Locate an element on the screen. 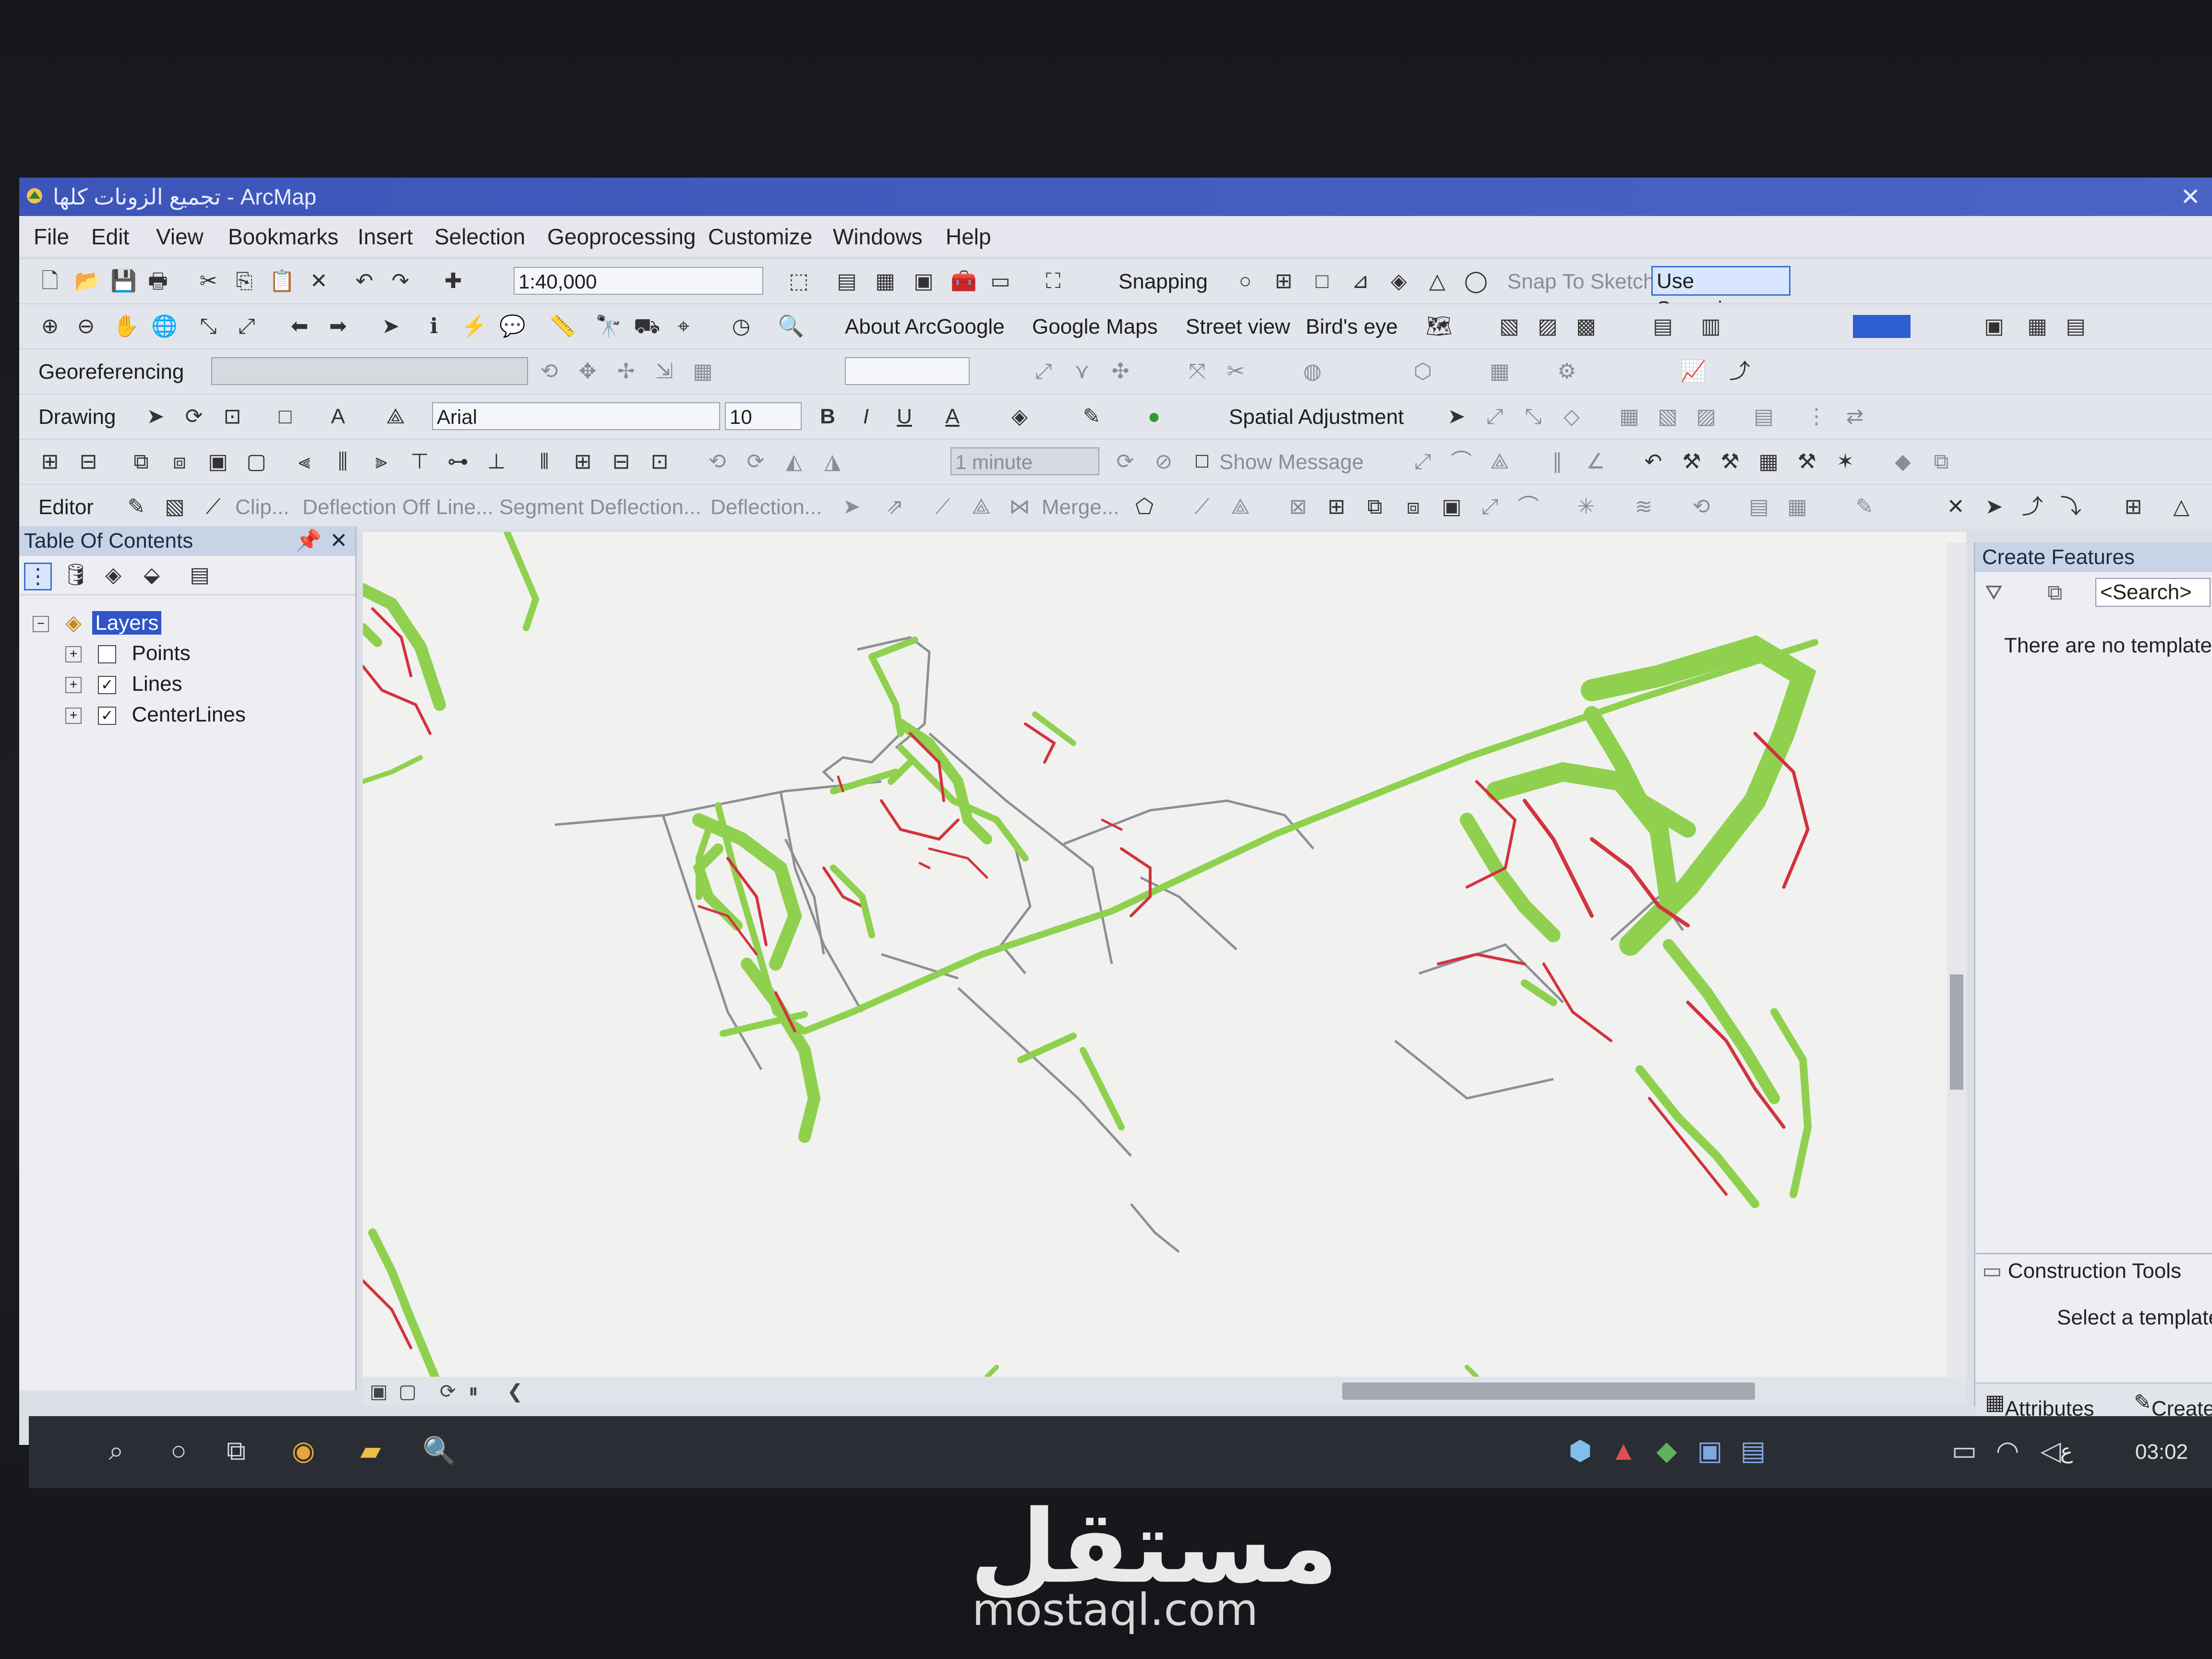 Image resolution: width=2212 pixels, height=1659 pixels. menu-help: Help is located at coordinates (968, 237).